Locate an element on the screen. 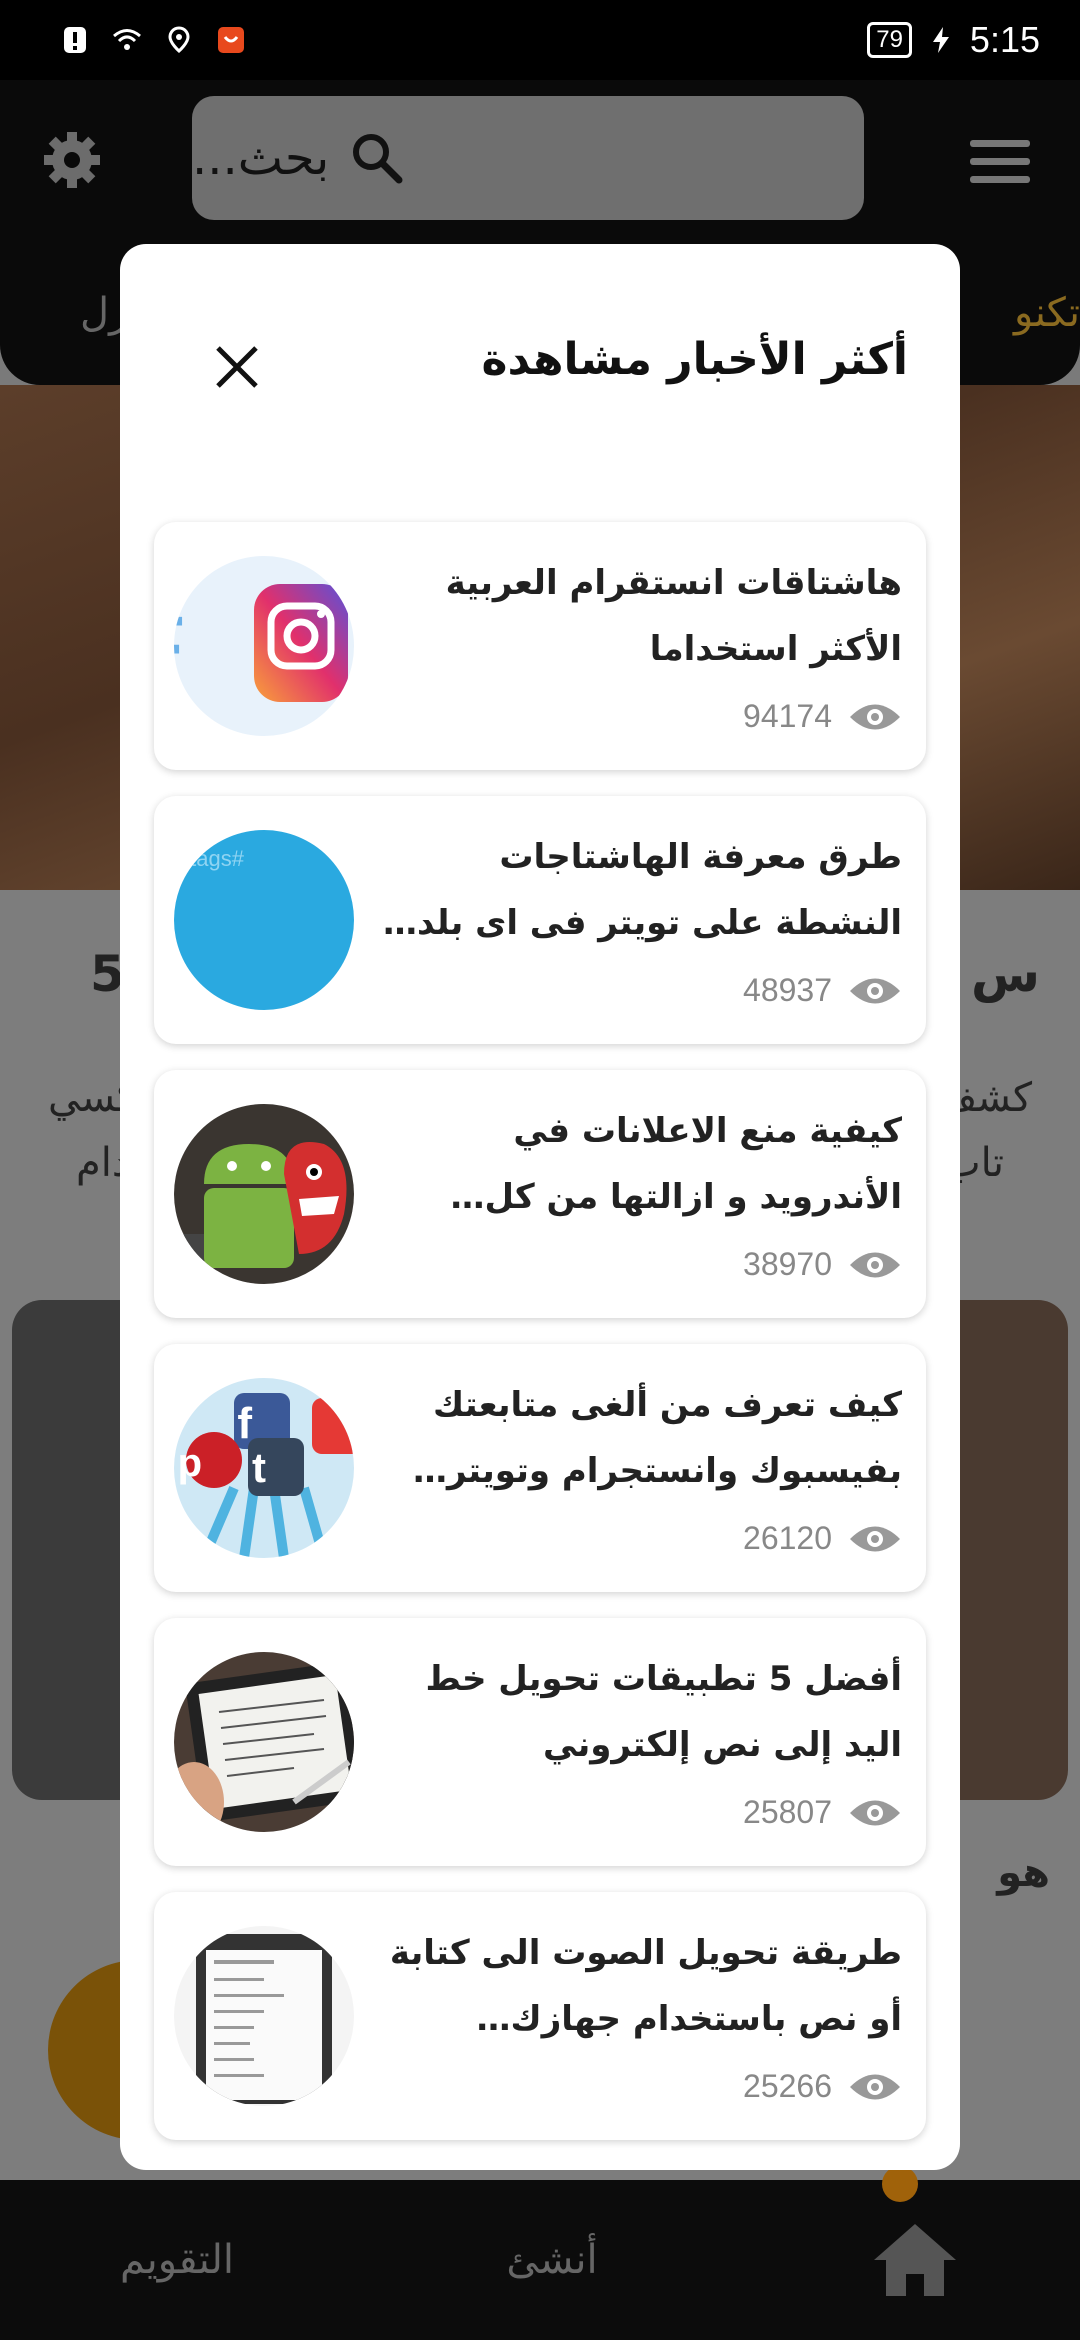 Image resolution: width=1080 pixels, height=2340 pixels. home-indicator-dot is located at coordinates (900, 2184).